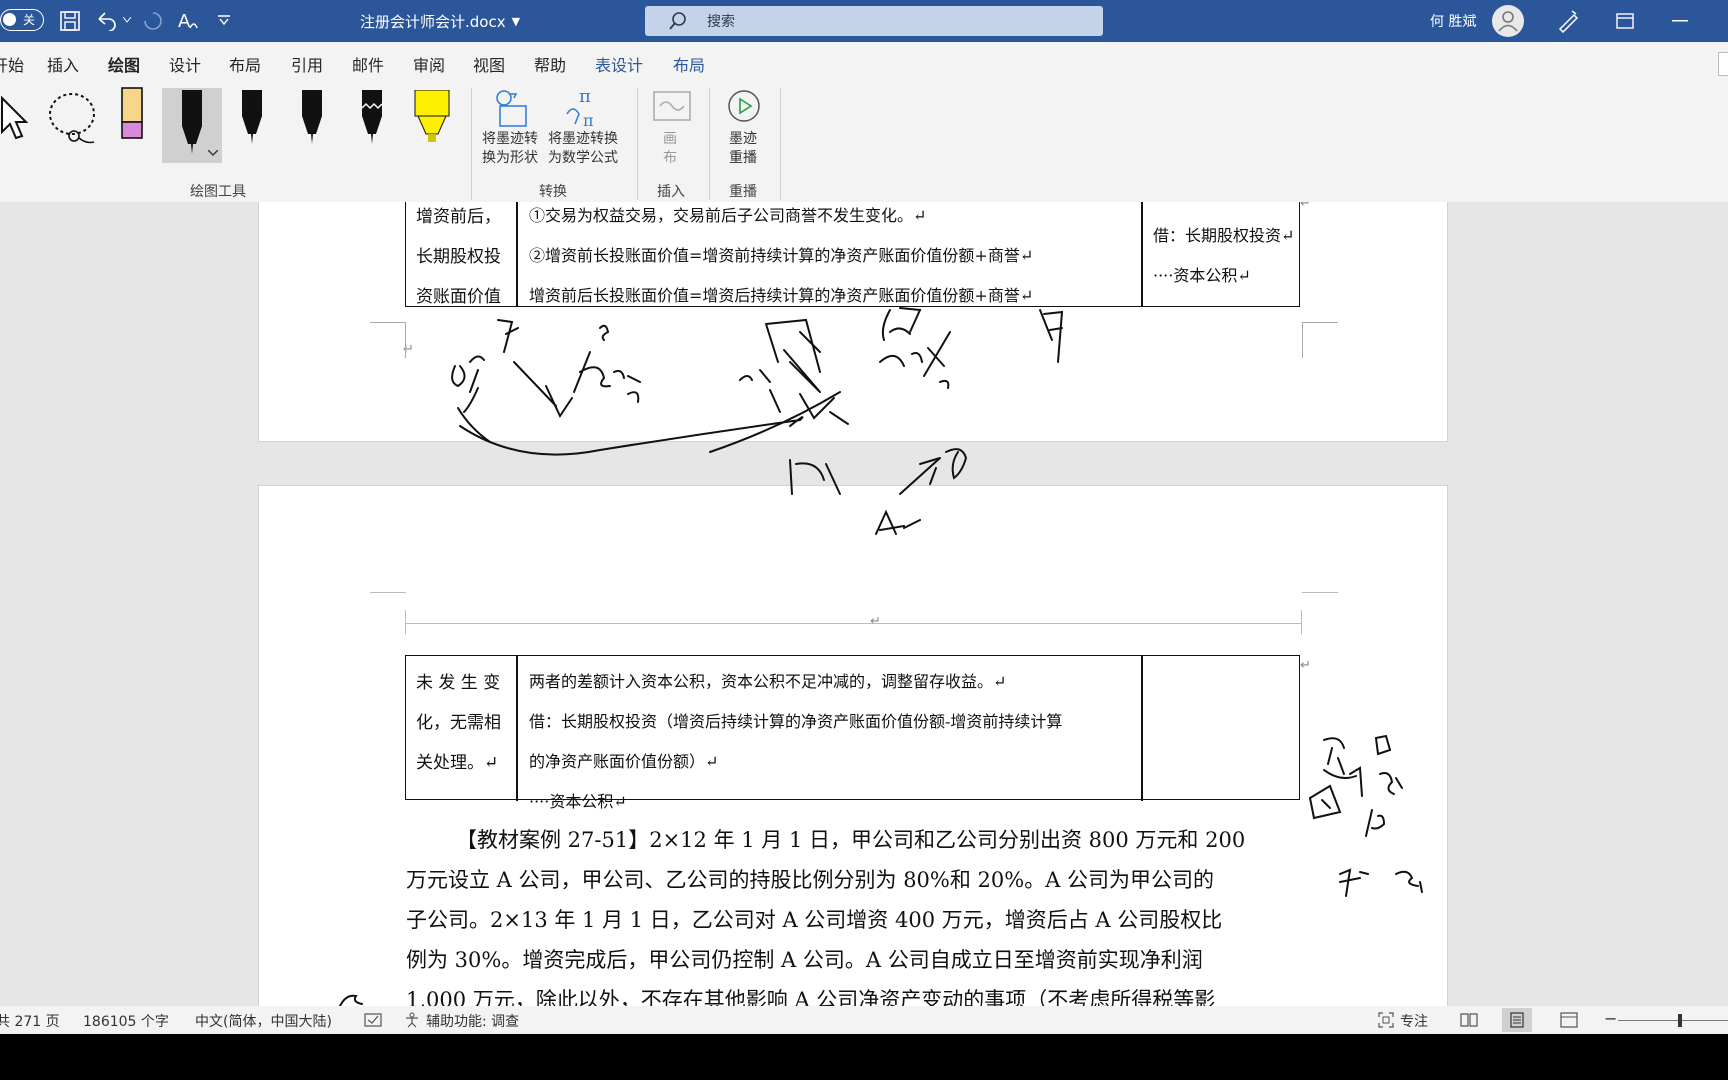  Describe the element at coordinates (743, 149) in the screenshot. I see `ink-replay-button: 墨迹 重播` at that location.